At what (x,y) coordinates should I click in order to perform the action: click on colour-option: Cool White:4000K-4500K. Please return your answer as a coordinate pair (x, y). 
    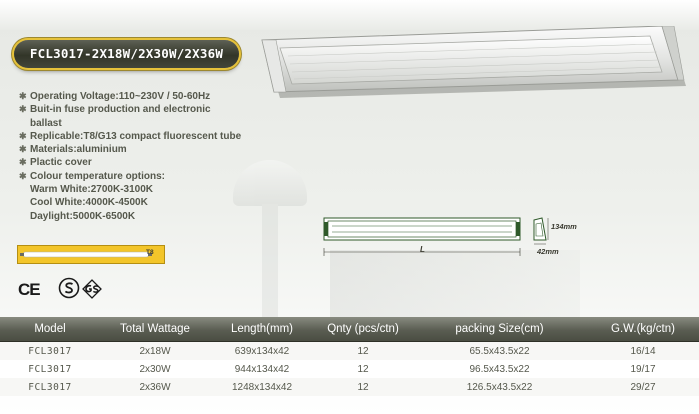
    Looking at the image, I should click on (89, 203).